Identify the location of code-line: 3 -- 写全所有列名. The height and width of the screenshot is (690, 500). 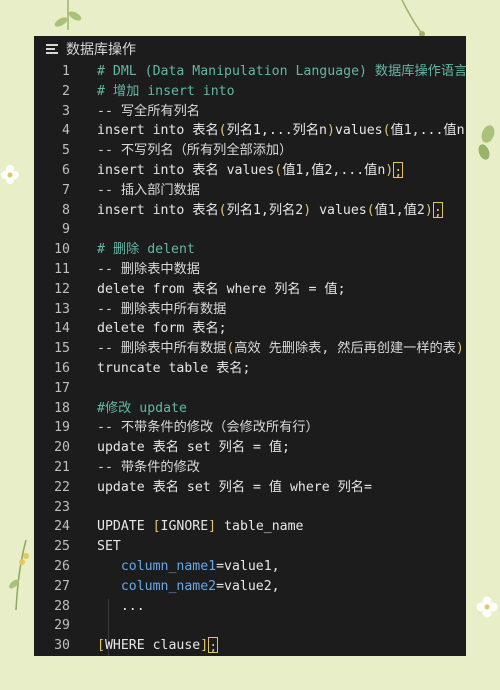
(250, 112).